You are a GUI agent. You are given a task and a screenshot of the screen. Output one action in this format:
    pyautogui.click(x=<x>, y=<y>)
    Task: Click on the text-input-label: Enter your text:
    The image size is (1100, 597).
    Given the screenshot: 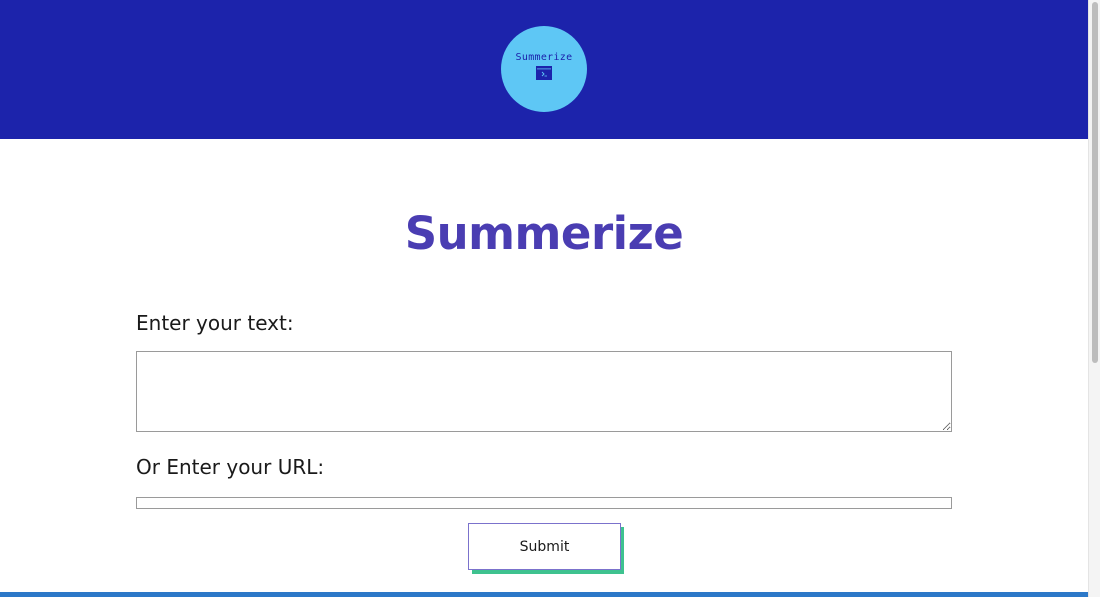 What is the action you would take?
    pyautogui.click(x=215, y=323)
    